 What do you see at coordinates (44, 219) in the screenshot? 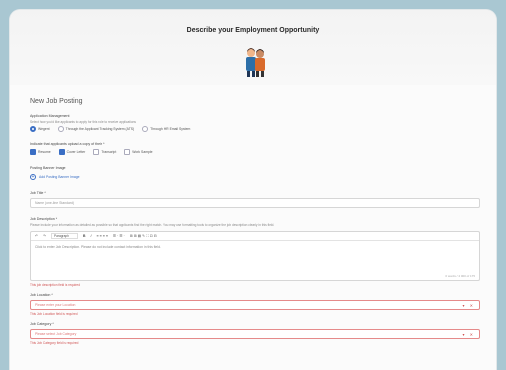
I see `job-description-label: Job Description *` at bounding box center [44, 219].